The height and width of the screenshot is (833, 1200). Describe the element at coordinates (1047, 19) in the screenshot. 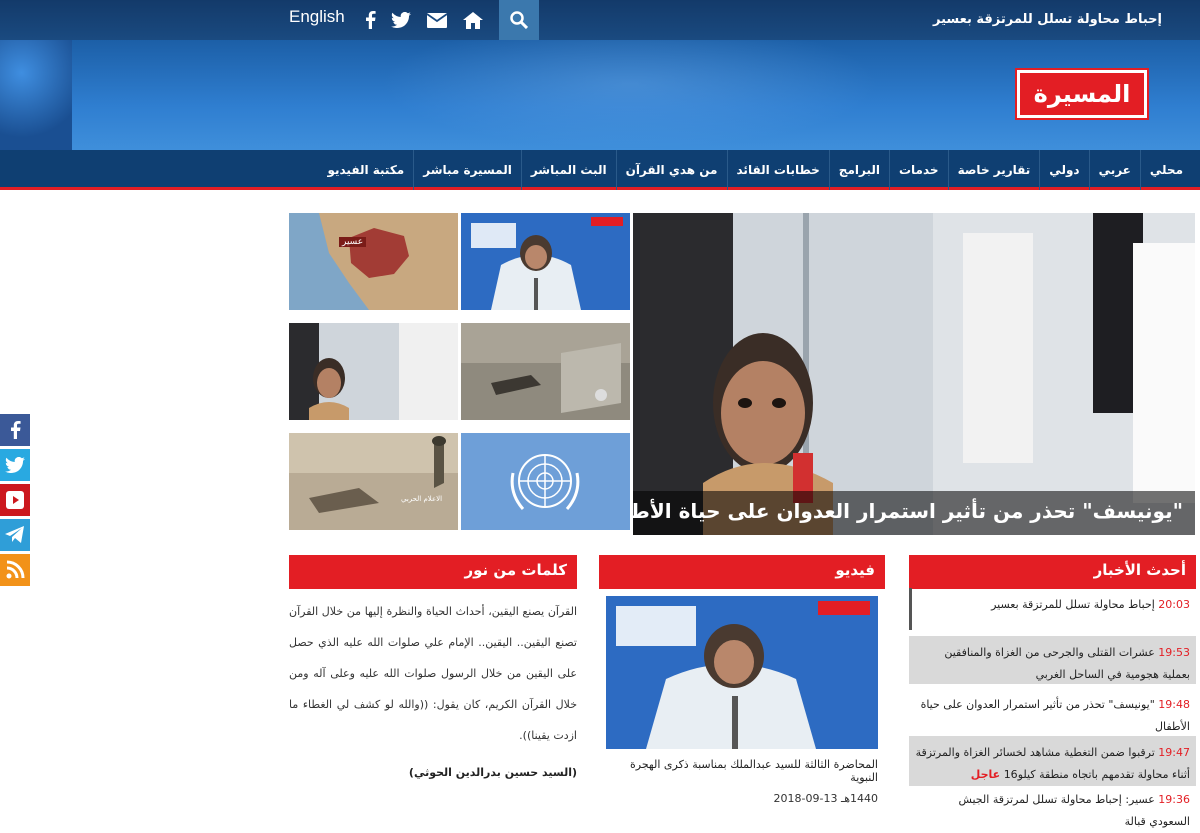

I see `breaking-ticker: إحباط محاولة تسلل للمرتزقة بعسير` at that location.